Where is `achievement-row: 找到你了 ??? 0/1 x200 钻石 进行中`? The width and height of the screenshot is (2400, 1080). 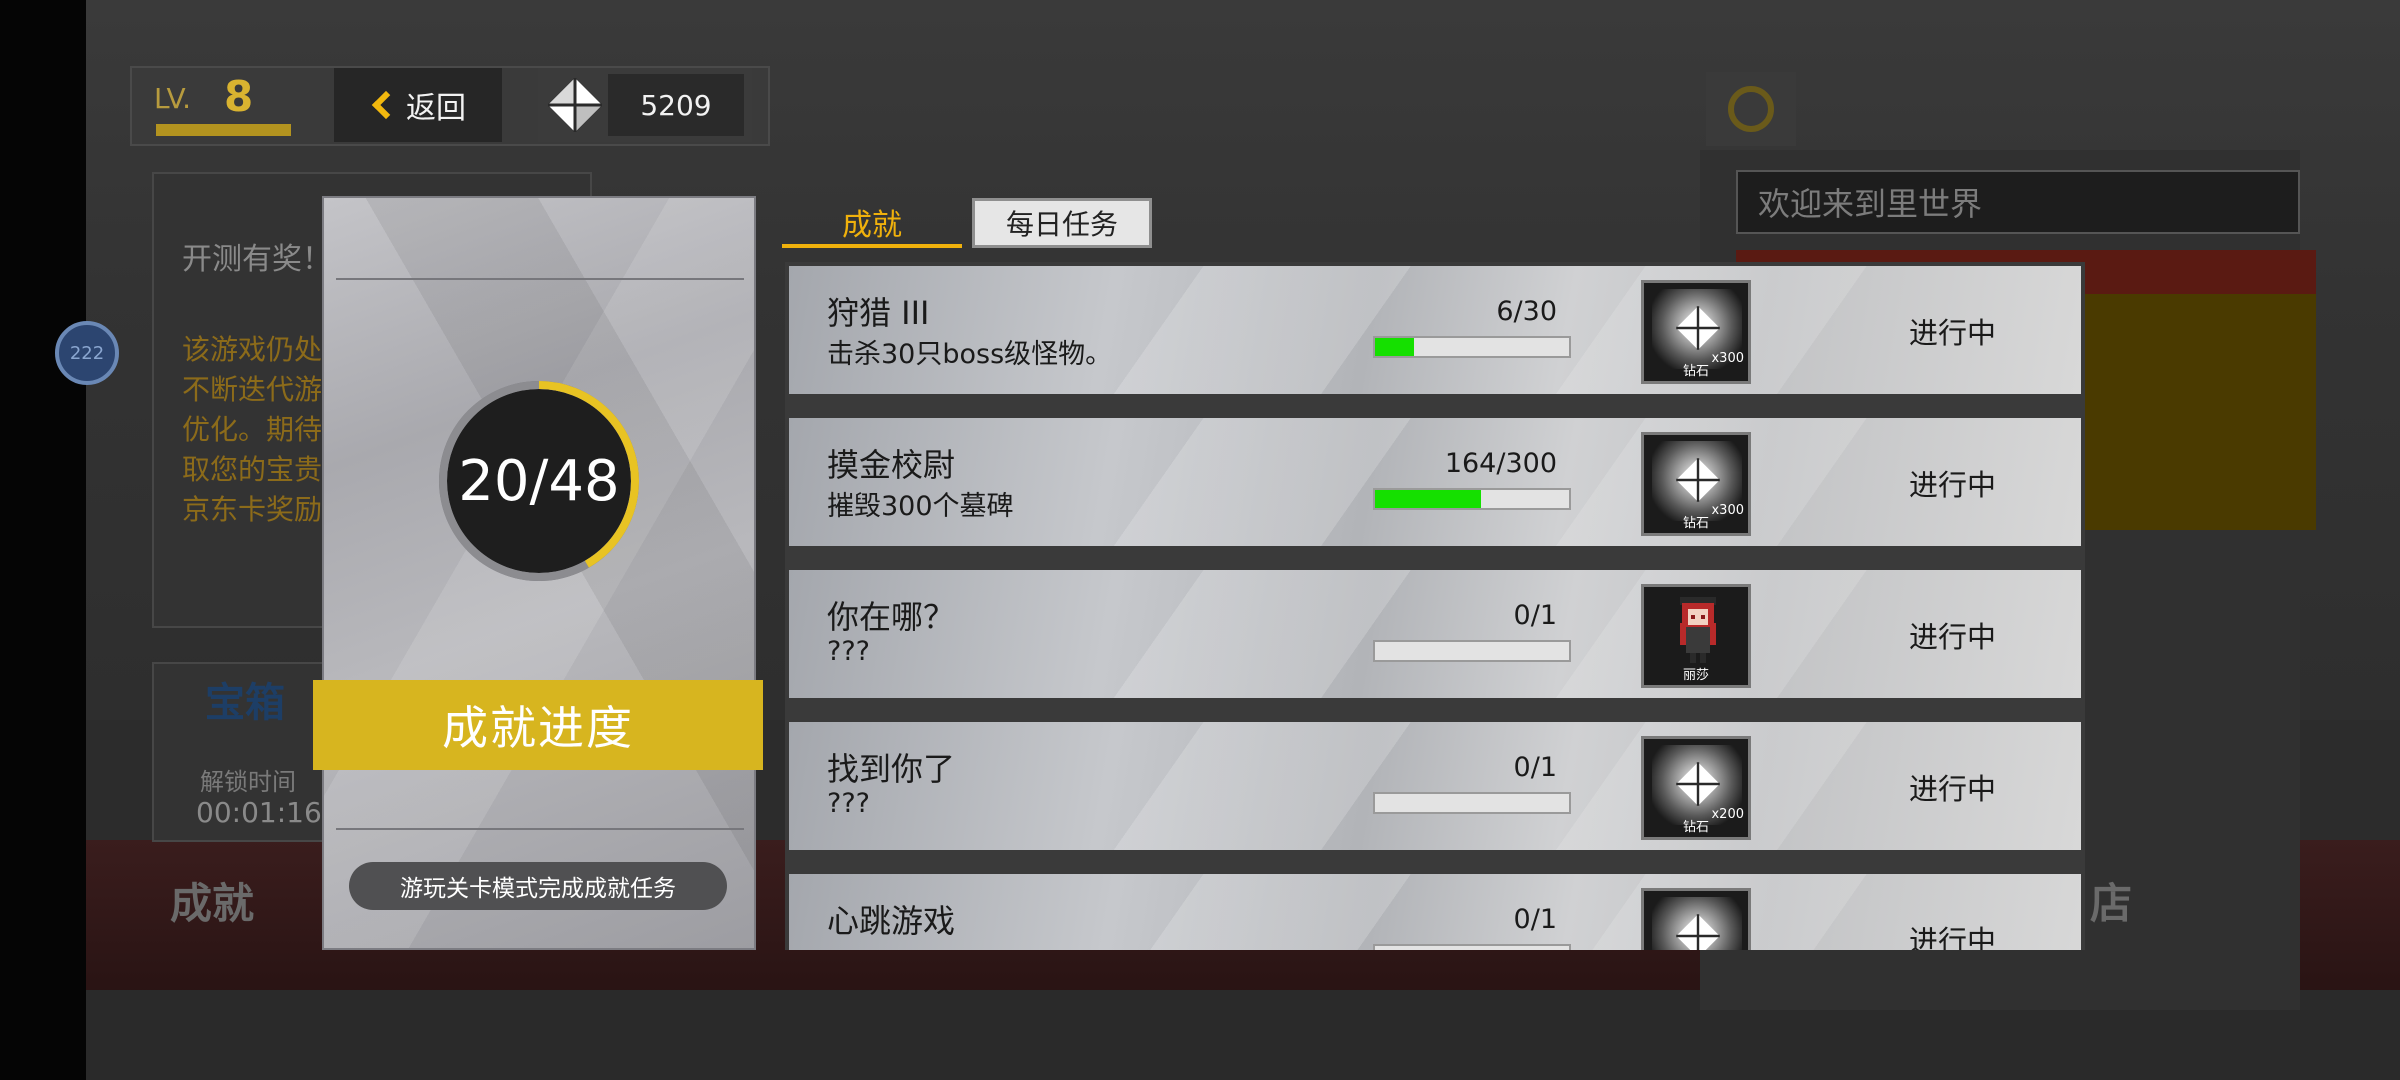 achievement-row: 找到你了 ??? 0/1 x200 钻石 进行中 is located at coordinates (1435, 786).